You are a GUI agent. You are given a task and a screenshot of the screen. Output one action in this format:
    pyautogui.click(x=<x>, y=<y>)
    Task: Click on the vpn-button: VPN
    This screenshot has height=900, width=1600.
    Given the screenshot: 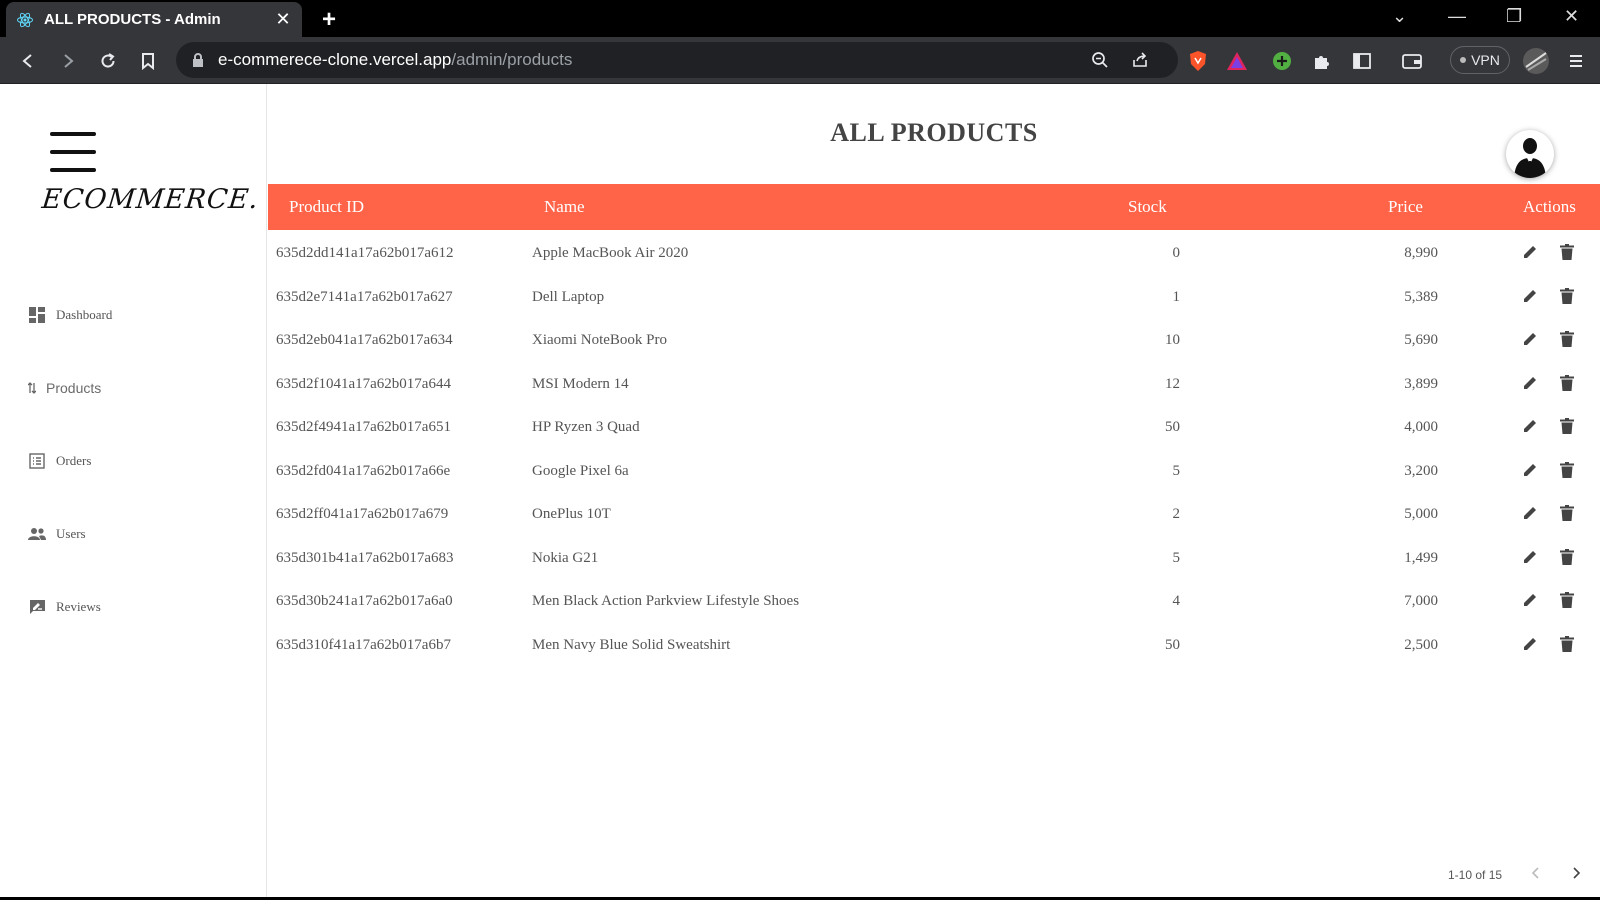 What is the action you would take?
    pyautogui.click(x=1480, y=60)
    